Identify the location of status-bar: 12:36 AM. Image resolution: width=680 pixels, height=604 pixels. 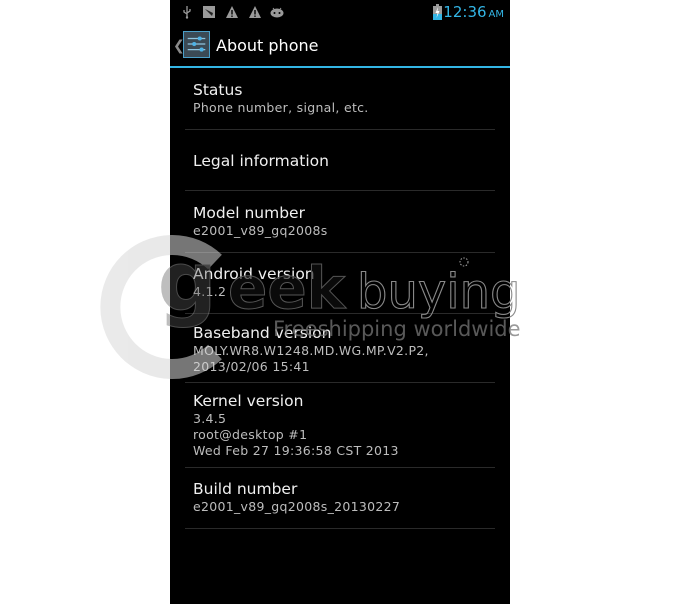
(340, 12).